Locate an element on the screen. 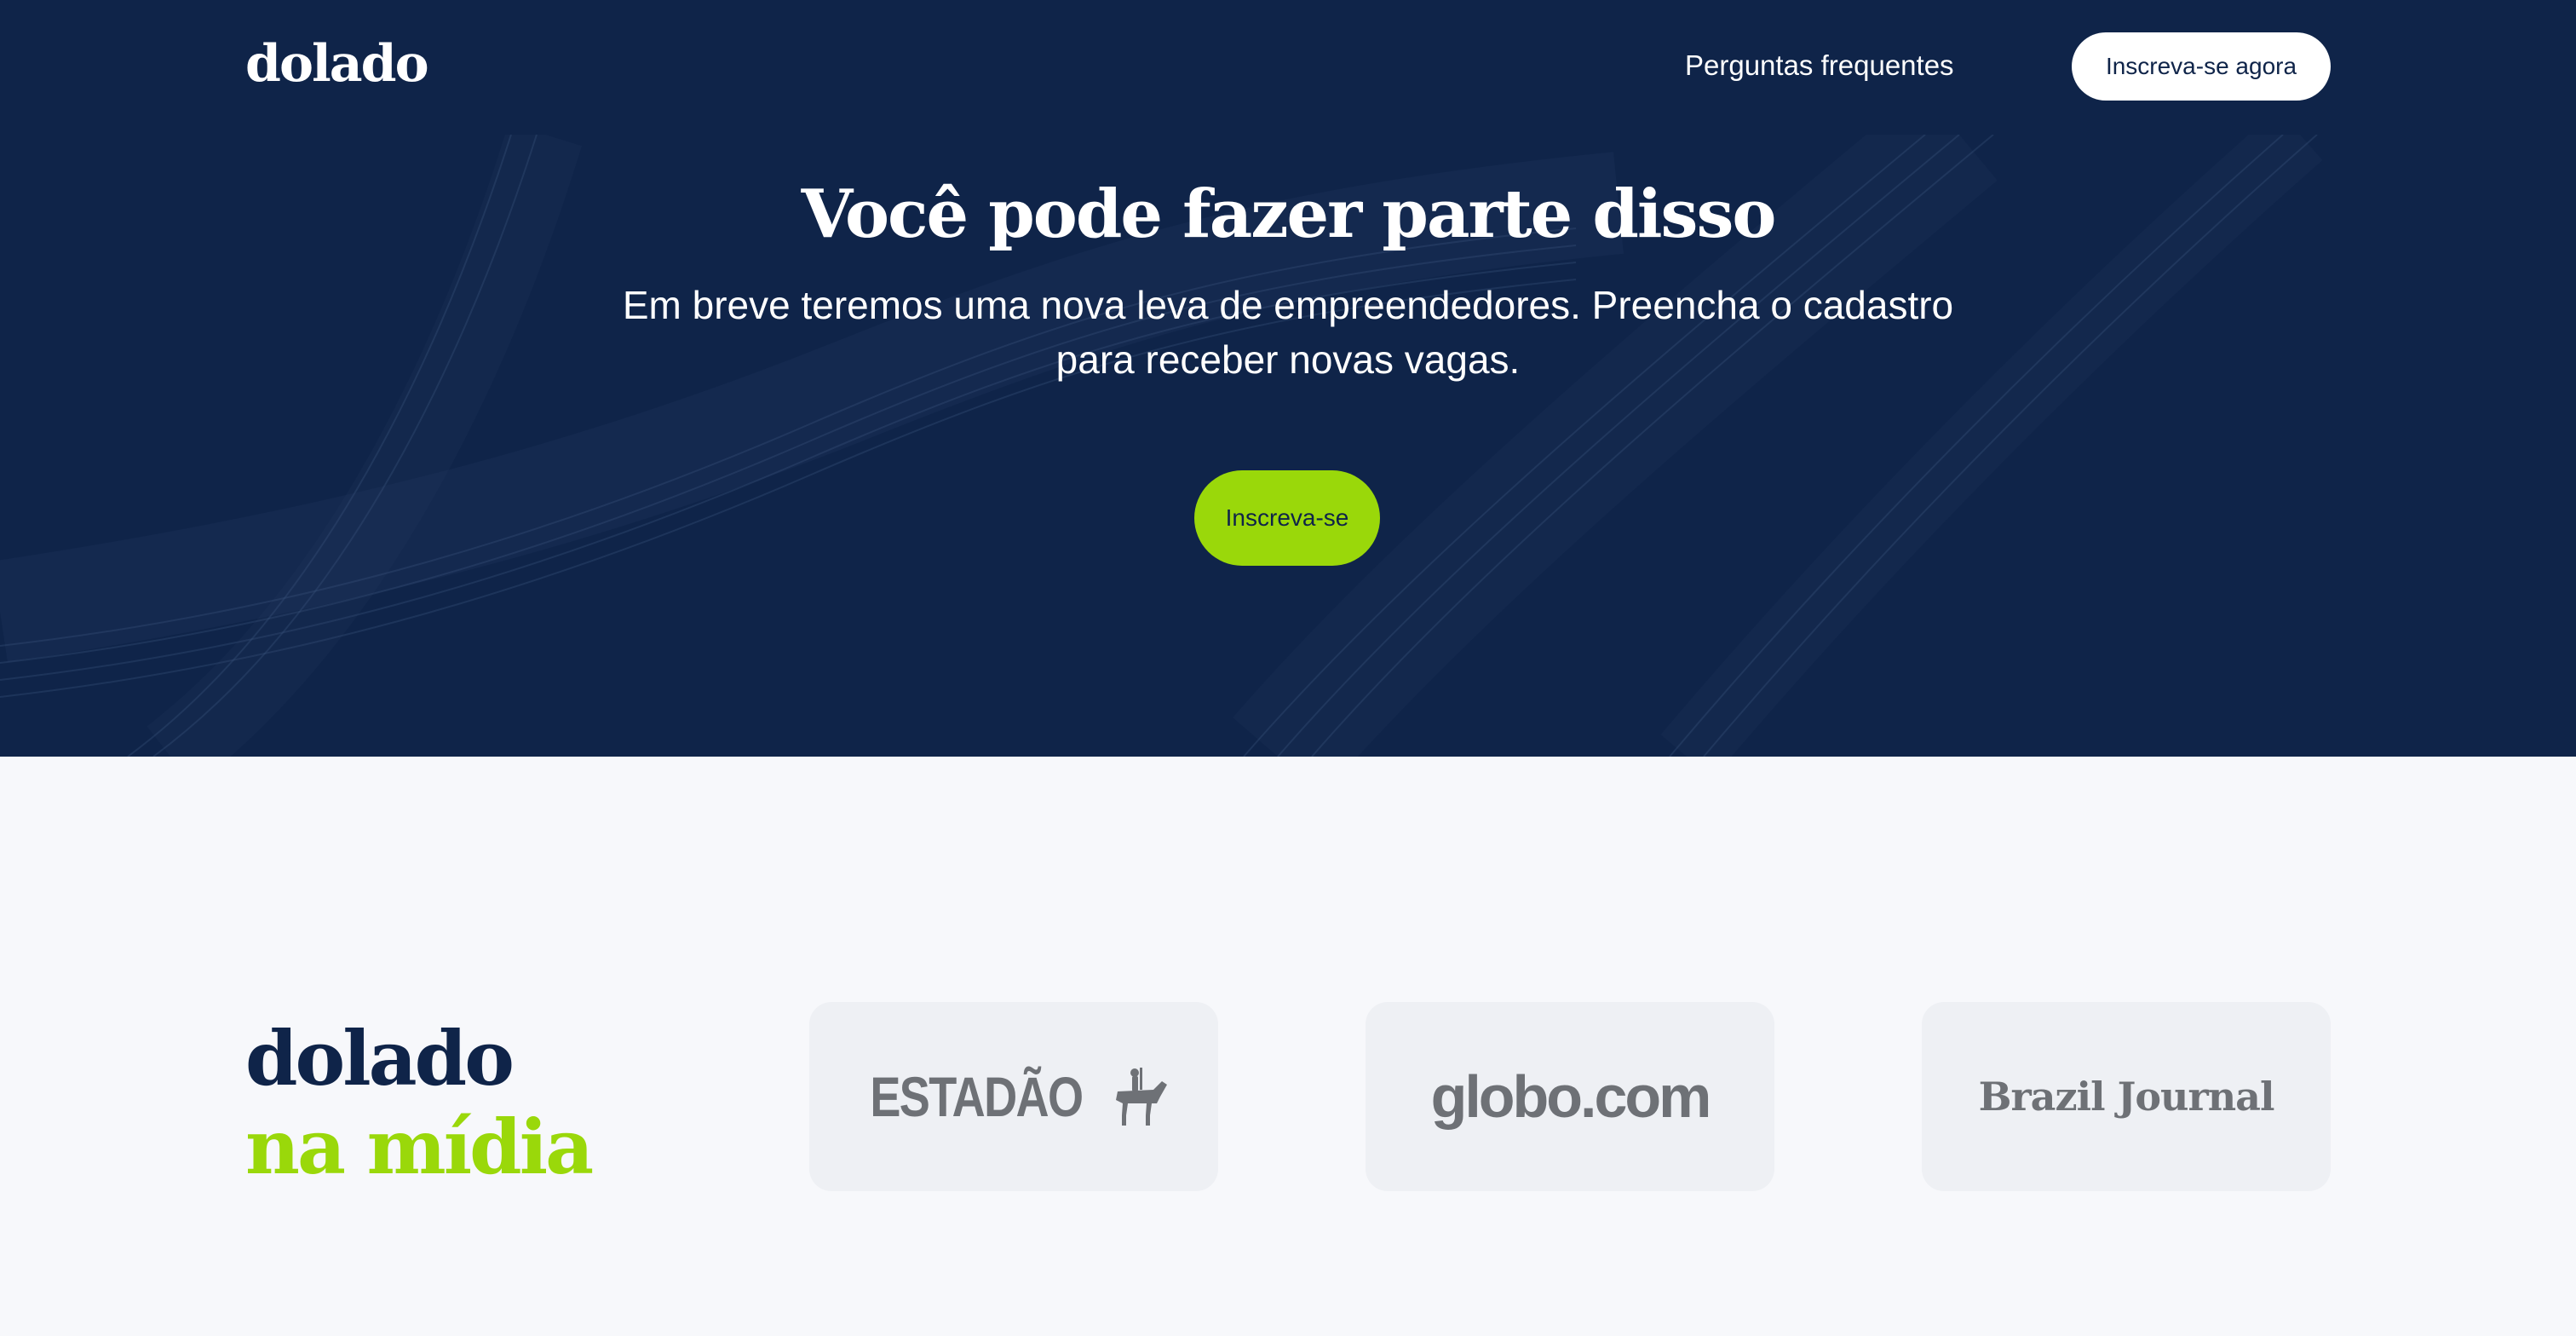  subscribe-now-button: Inscreva-se agora is located at coordinates (2201, 66).